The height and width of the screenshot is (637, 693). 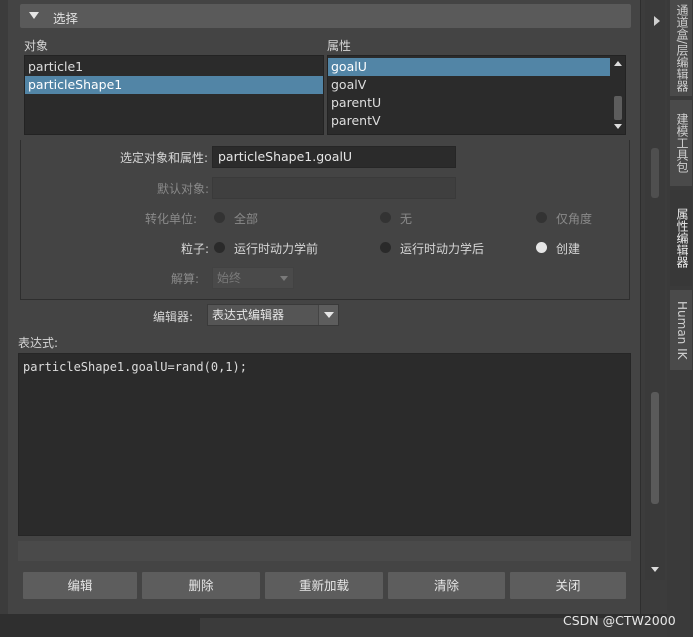 I want to click on reload-button: 重新加载, so click(x=324, y=585).